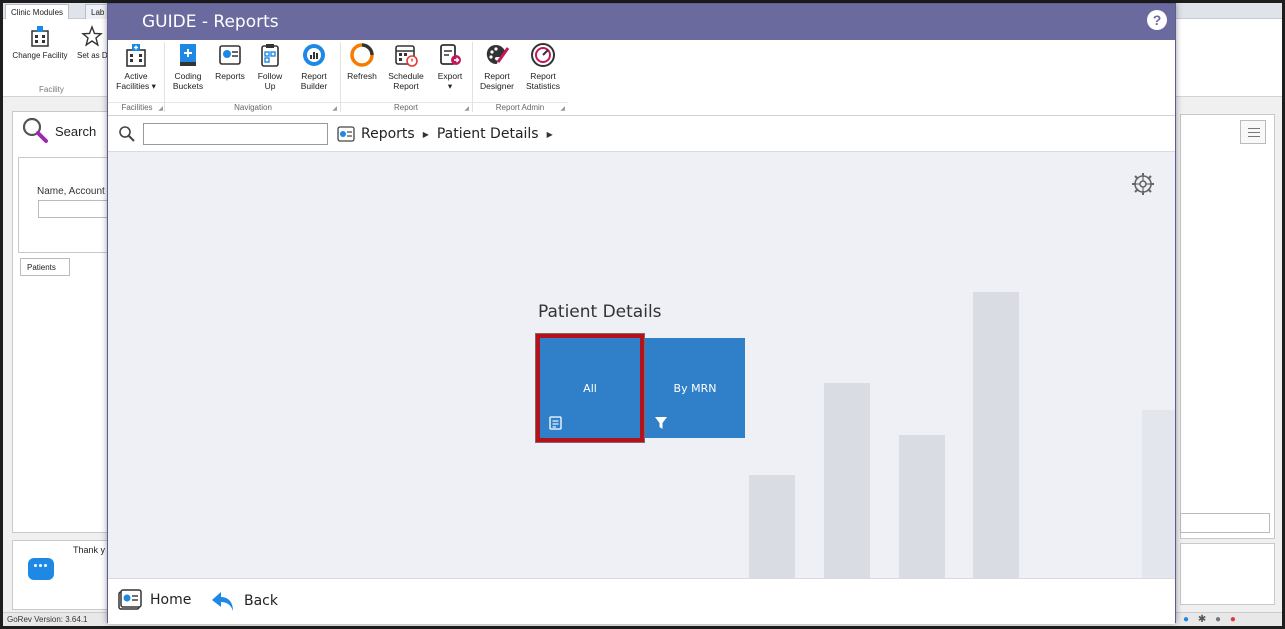 The image size is (1285, 629). I want to click on footer-bar: Home Back, so click(641, 601).